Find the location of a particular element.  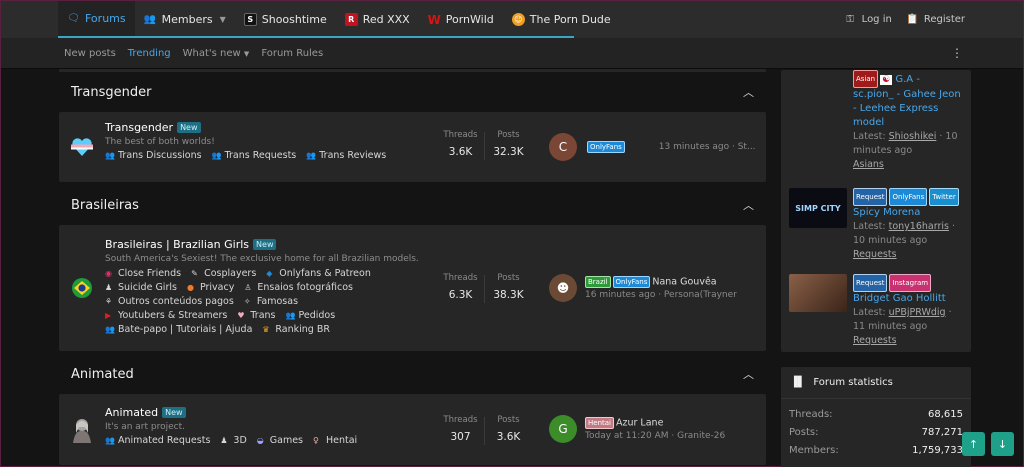

stat-label: Posts: is located at coordinates (804, 432).